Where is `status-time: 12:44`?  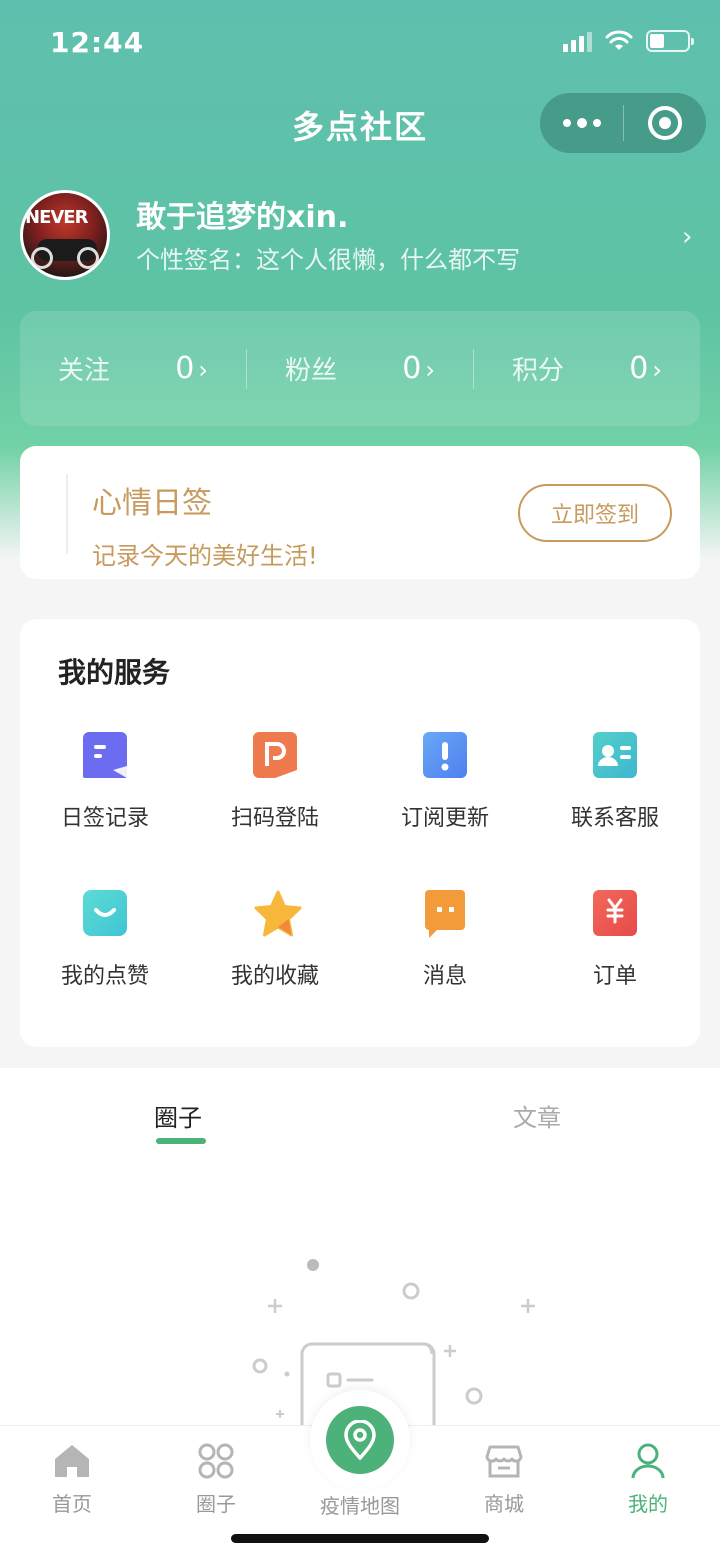
status-time: 12:44 is located at coordinates (97, 42).